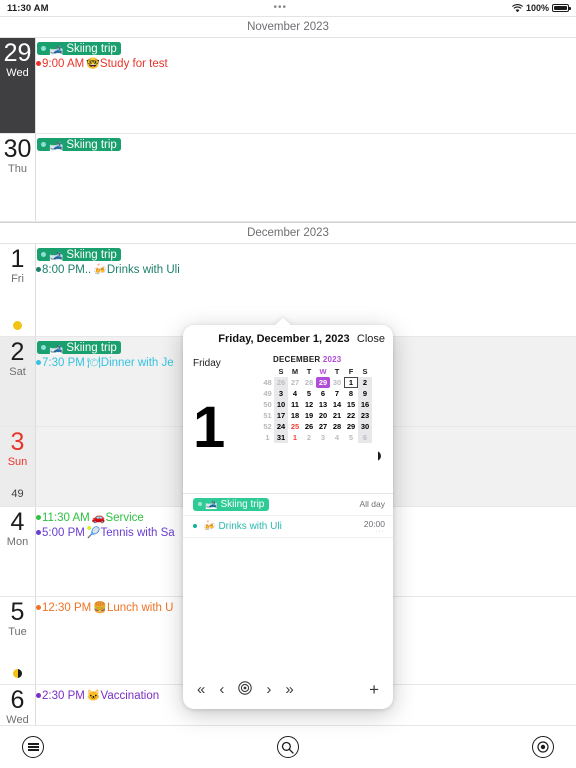 The image size is (576, 768). What do you see at coordinates (306, 63) in the screenshot?
I see `timed-event: 9:00 AM 🤓 Study for test` at bounding box center [306, 63].